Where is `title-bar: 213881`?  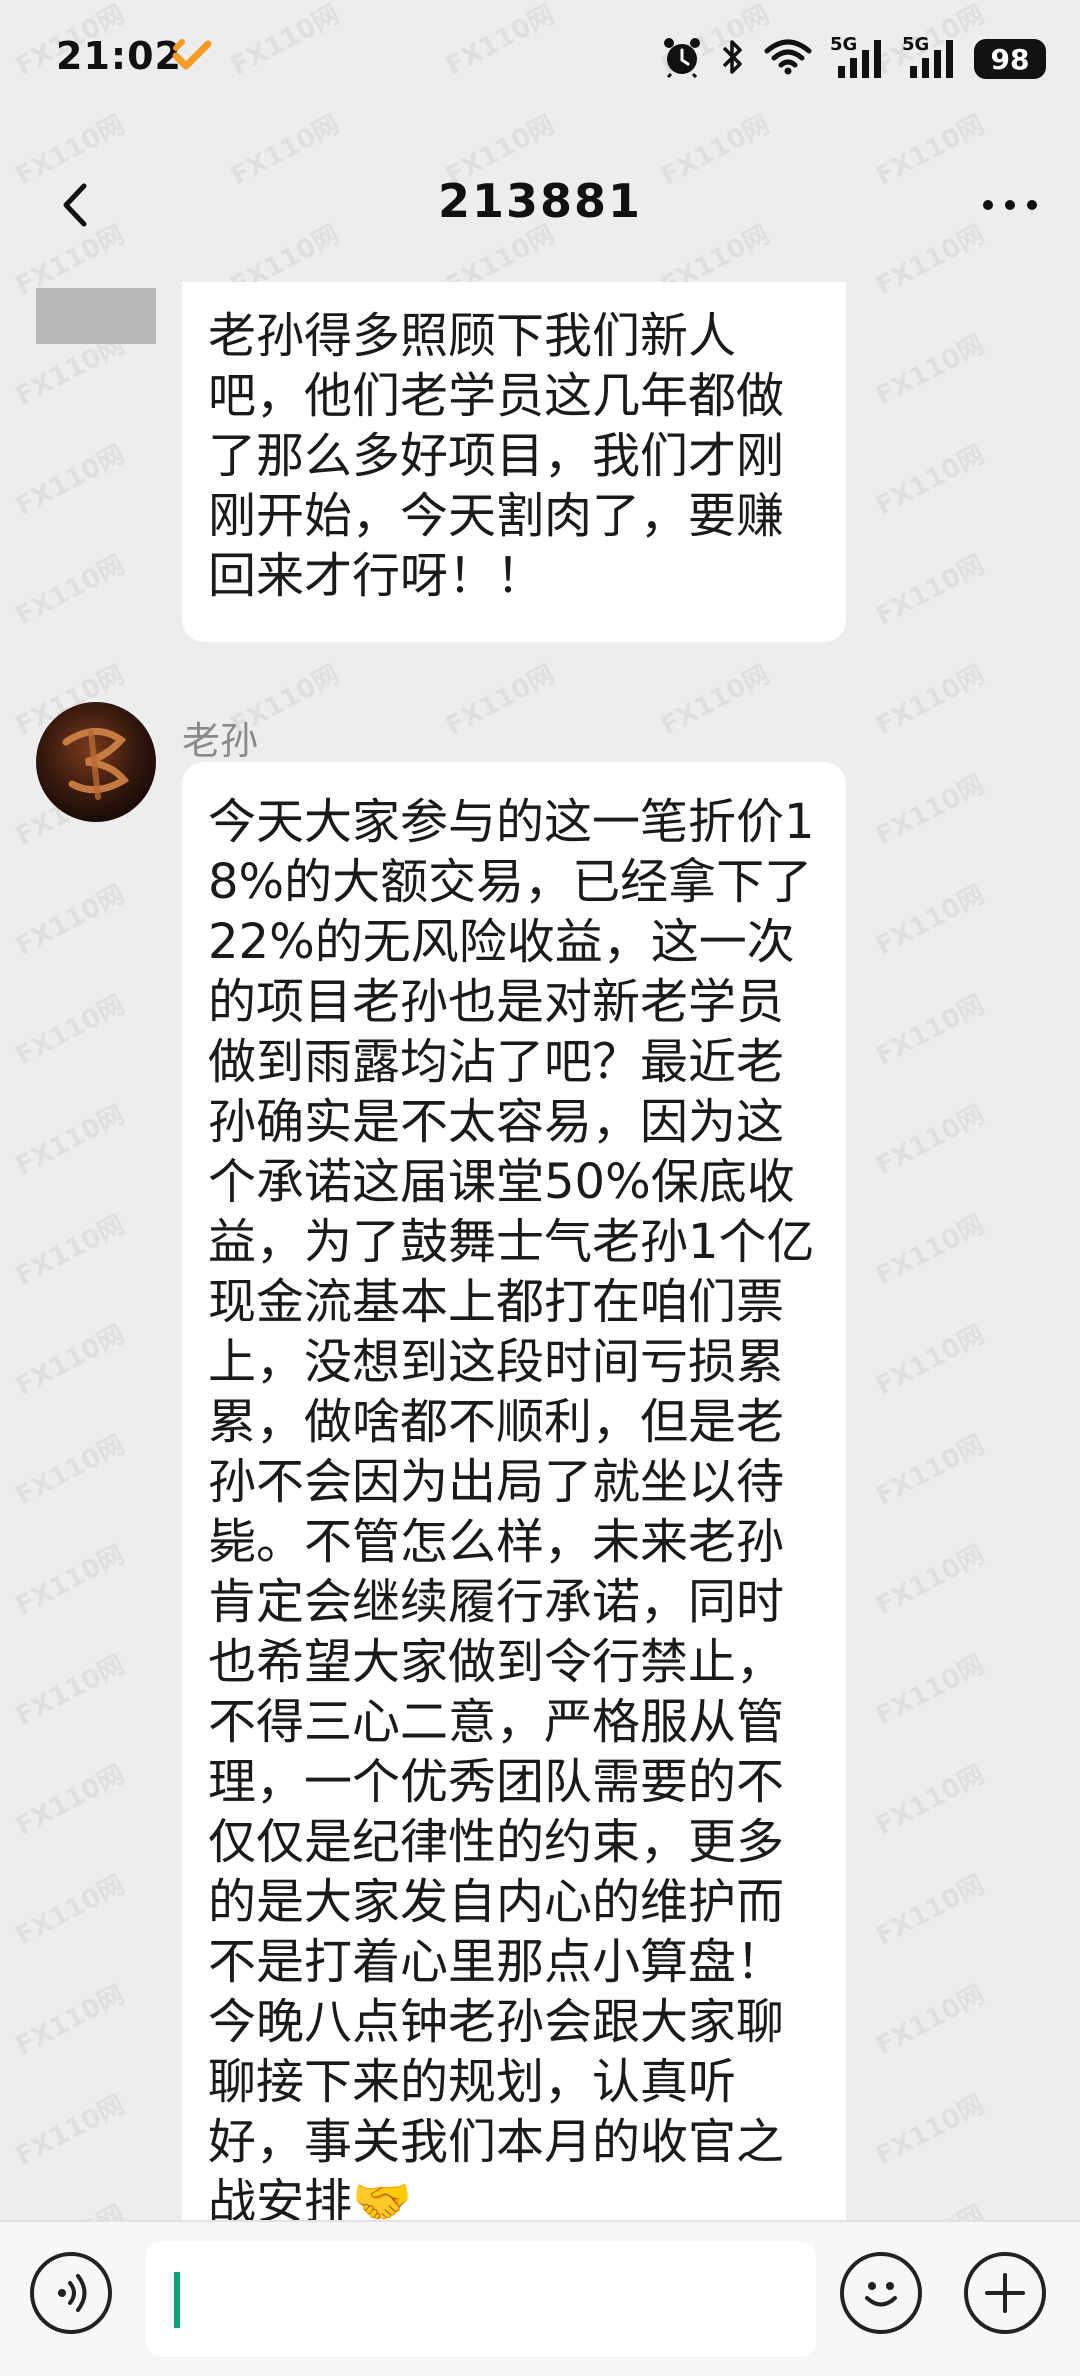 title-bar: 213881 is located at coordinates (540, 205).